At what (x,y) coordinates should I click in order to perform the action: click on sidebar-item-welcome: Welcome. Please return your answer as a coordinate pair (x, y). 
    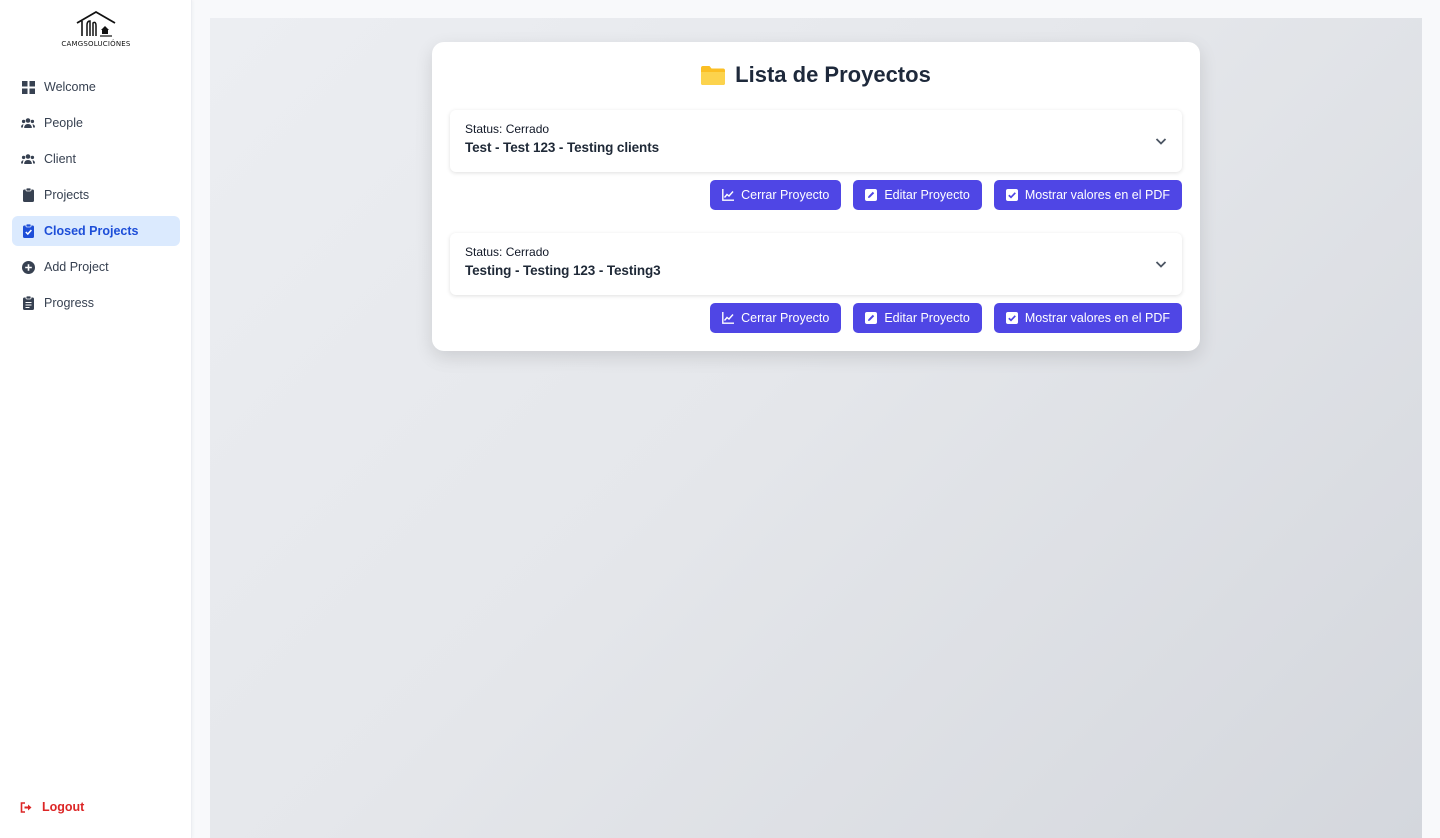
    Looking at the image, I should click on (96, 87).